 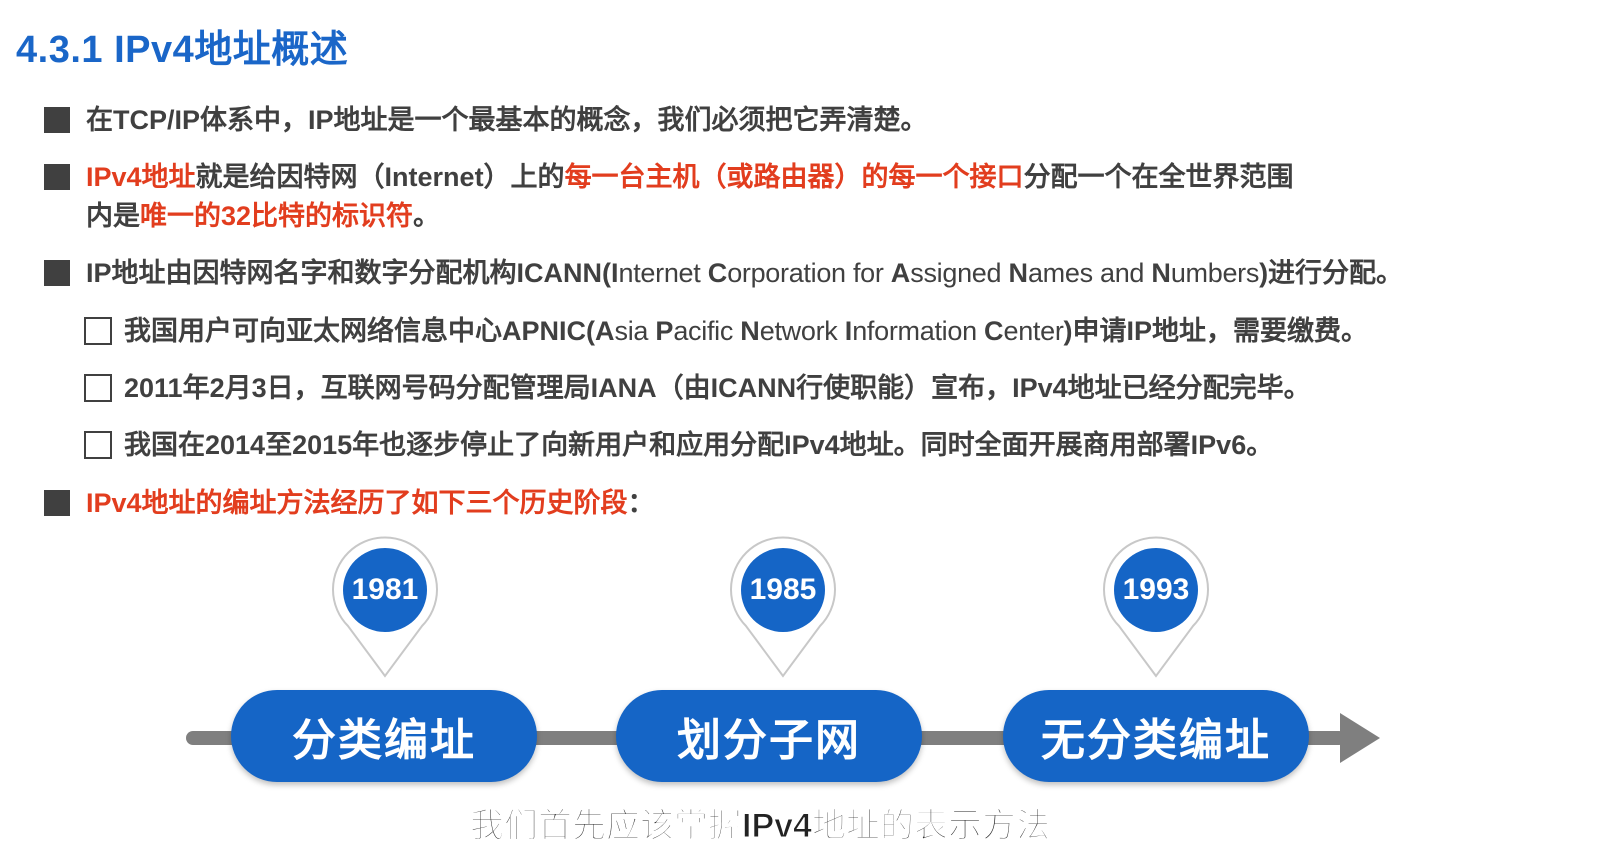 I want to click on stage-classless-addressing: 无分类编址, so click(x=1156, y=736).